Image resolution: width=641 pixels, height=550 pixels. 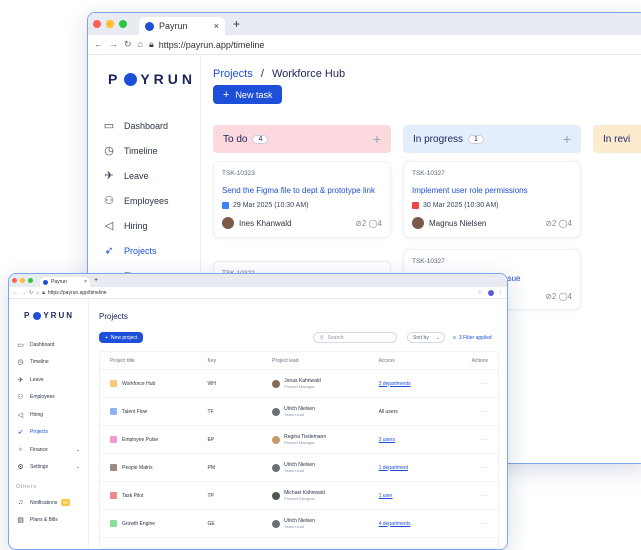 I want to click on project-title-cell: Workforce Hub, so click(x=153, y=383).